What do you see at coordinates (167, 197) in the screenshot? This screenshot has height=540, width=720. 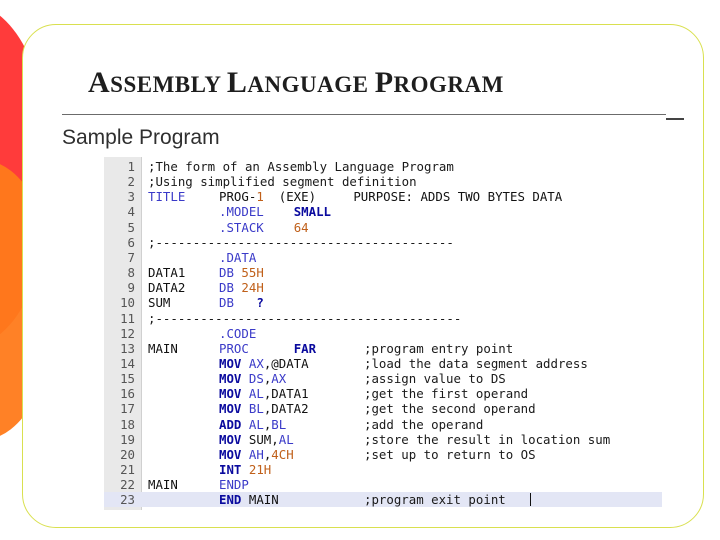 I see `code-token: TITLE` at bounding box center [167, 197].